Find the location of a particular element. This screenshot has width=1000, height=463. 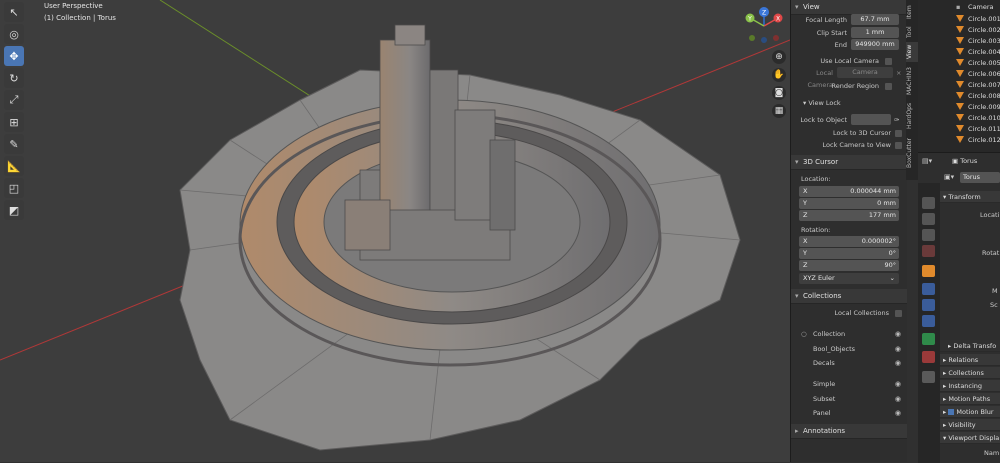

move-tool-icon: ✥ is located at coordinates (14, 56).